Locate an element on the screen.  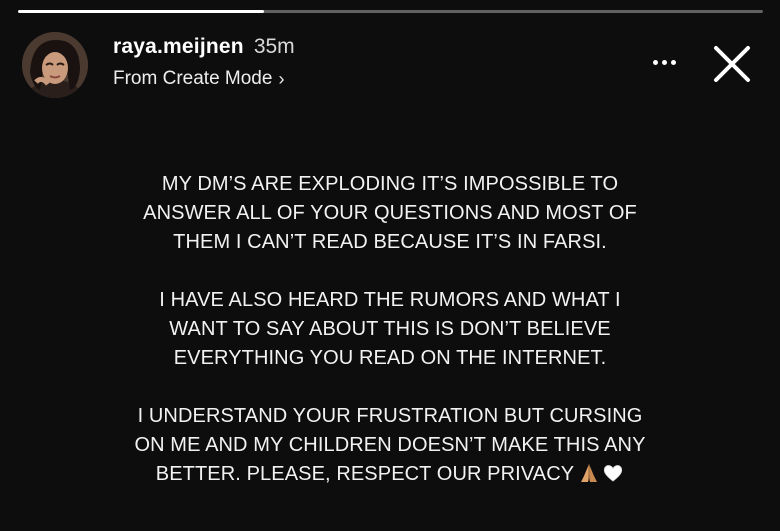
folded-hands-icon is located at coordinates (589, 473).